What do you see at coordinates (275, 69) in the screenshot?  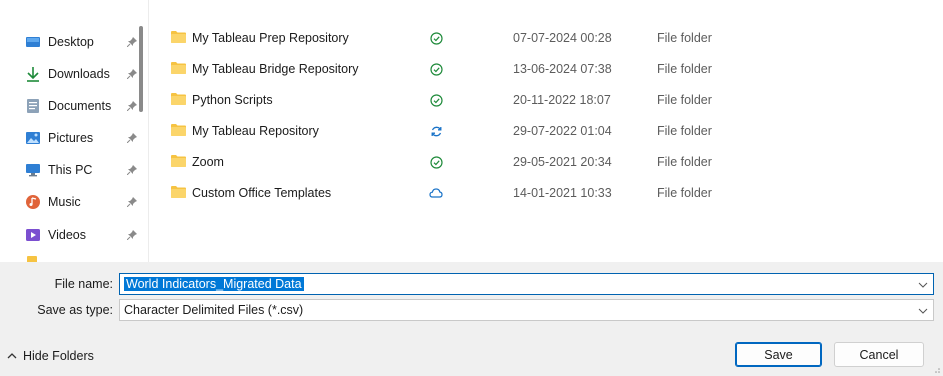 I see `file-name: My Tableau Bridge Repository` at bounding box center [275, 69].